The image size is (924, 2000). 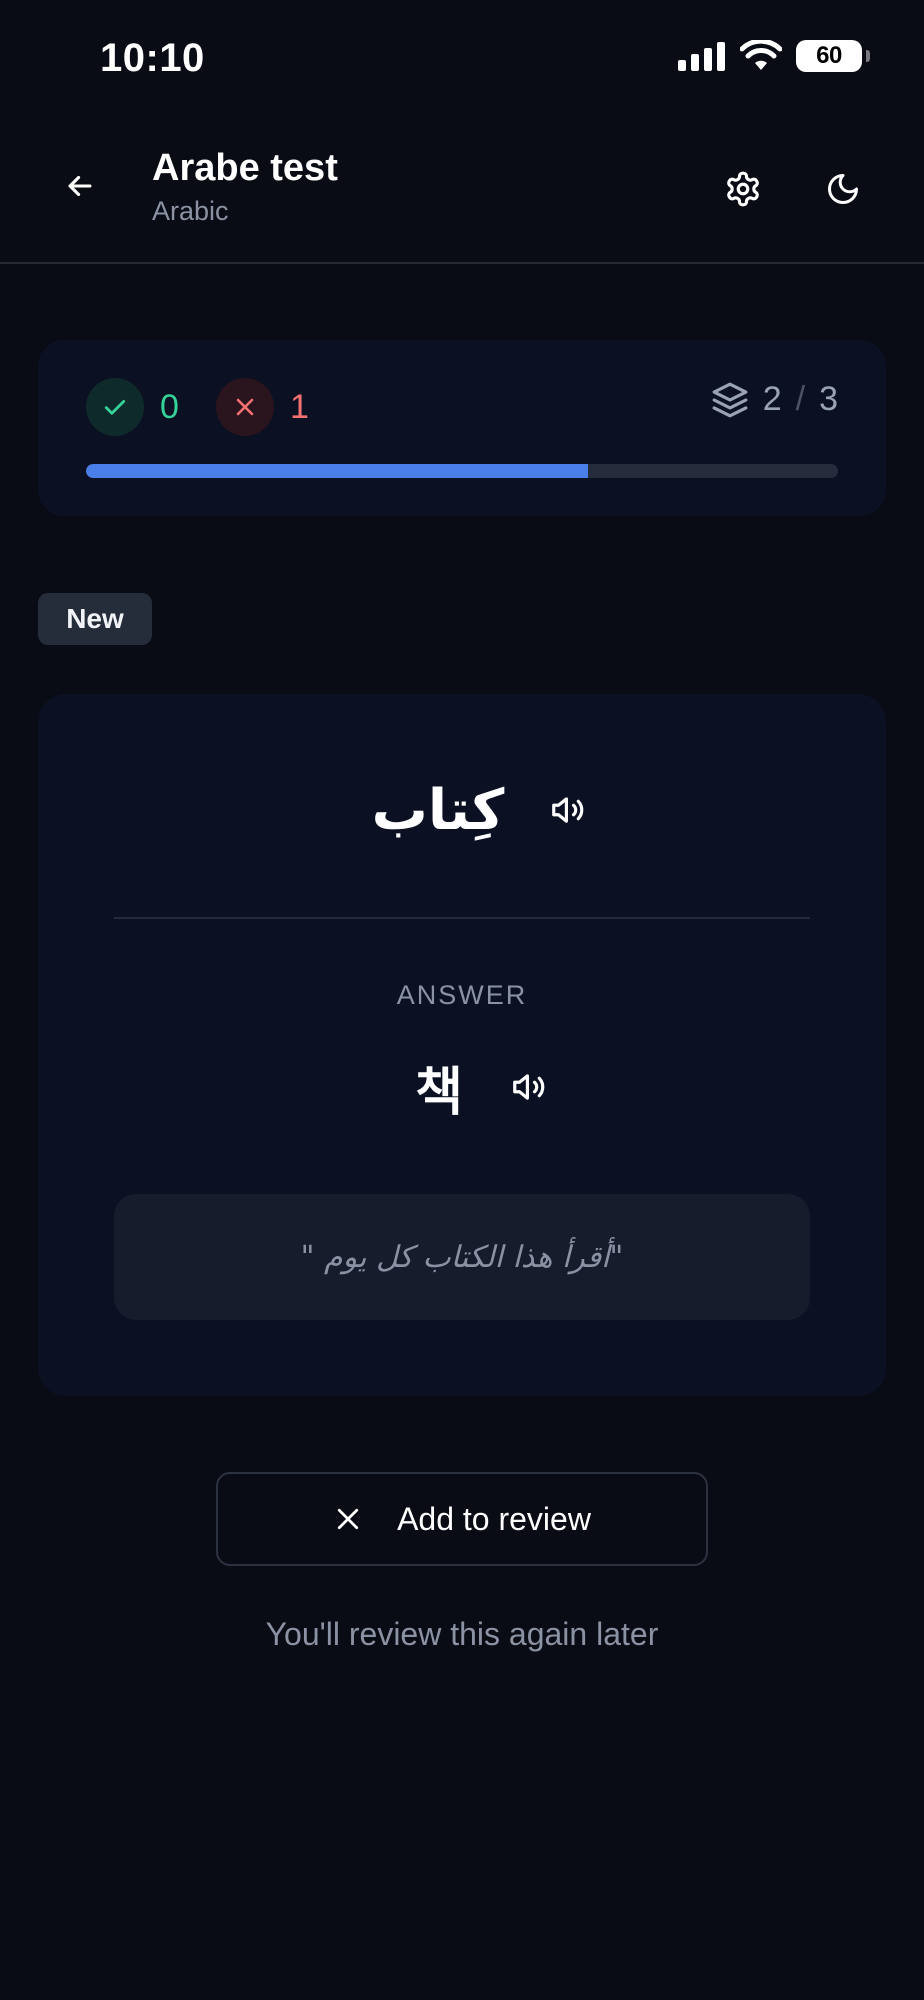 What do you see at coordinates (245, 407) in the screenshot?
I see `x-icon` at bounding box center [245, 407].